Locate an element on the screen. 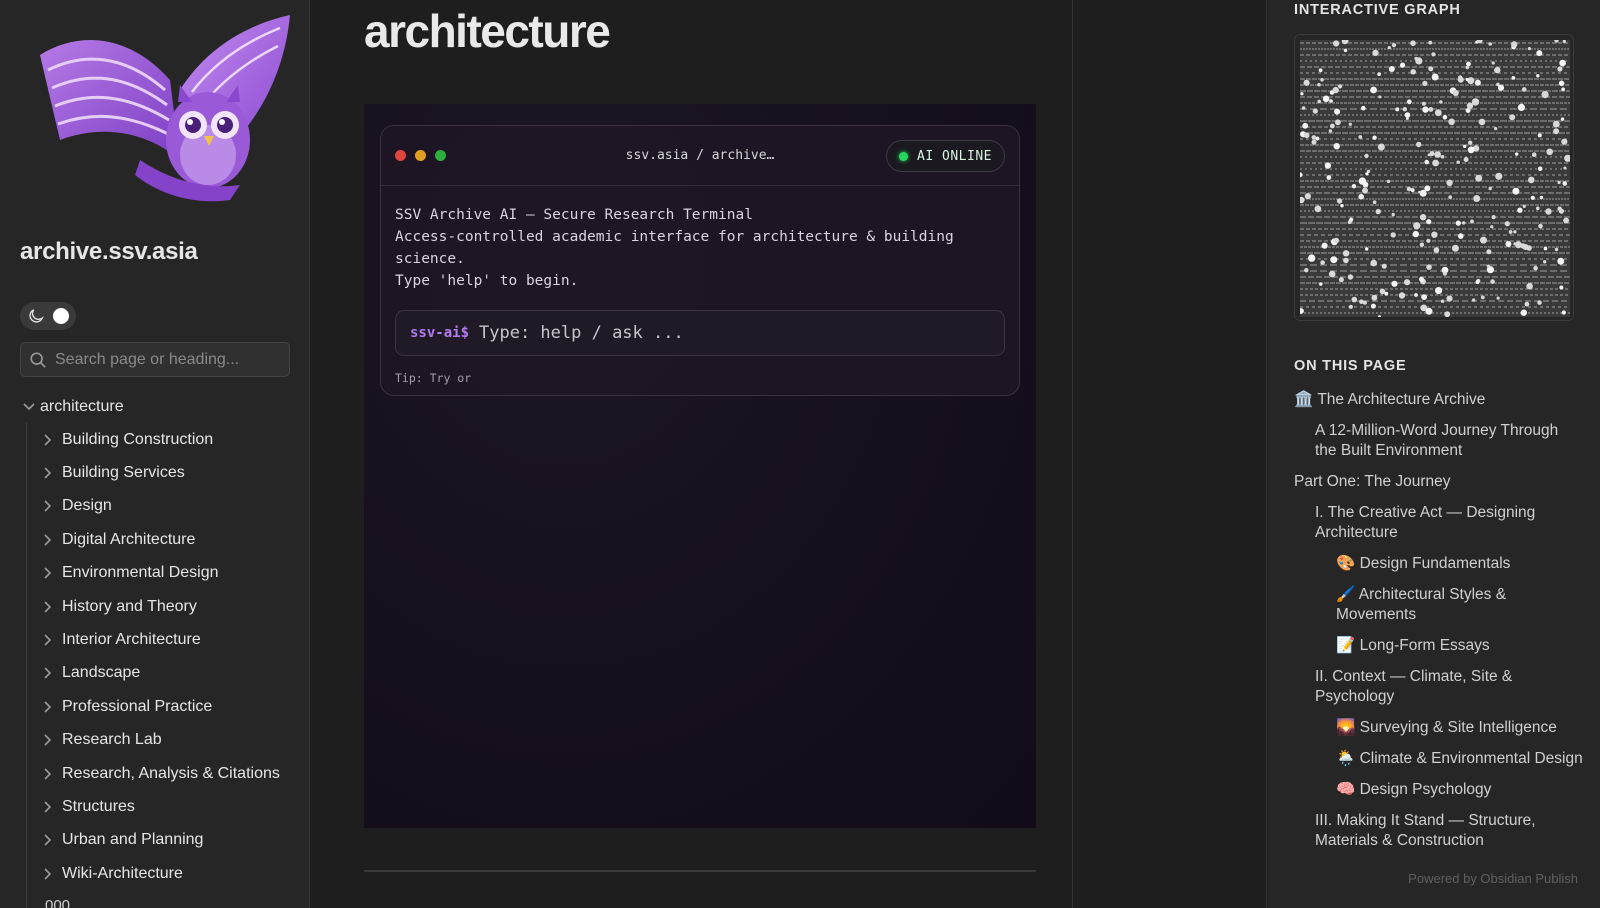 This screenshot has height=908, width=1600. toc-link: Part One: The Journey is located at coordinates (1439, 482).